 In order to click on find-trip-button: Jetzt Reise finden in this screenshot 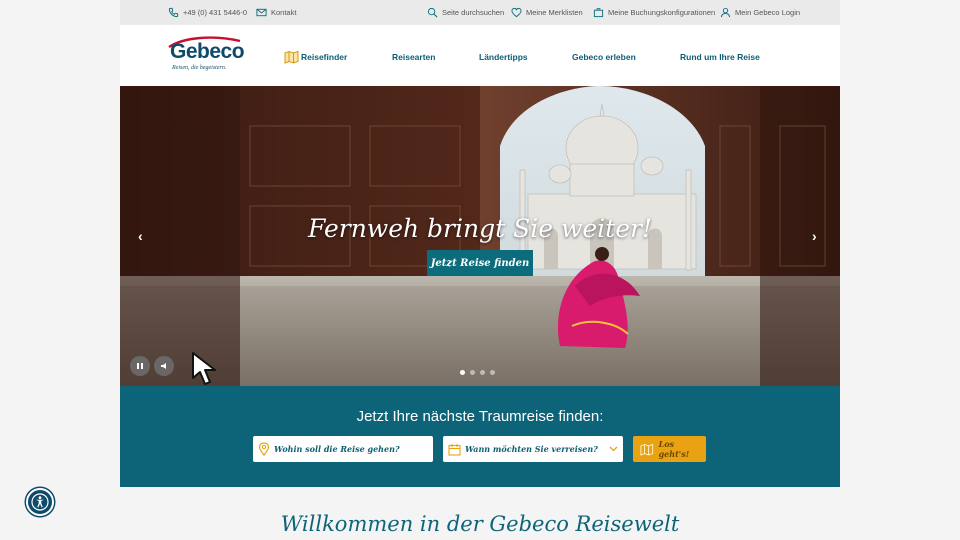, I will do `click(480, 263)`.